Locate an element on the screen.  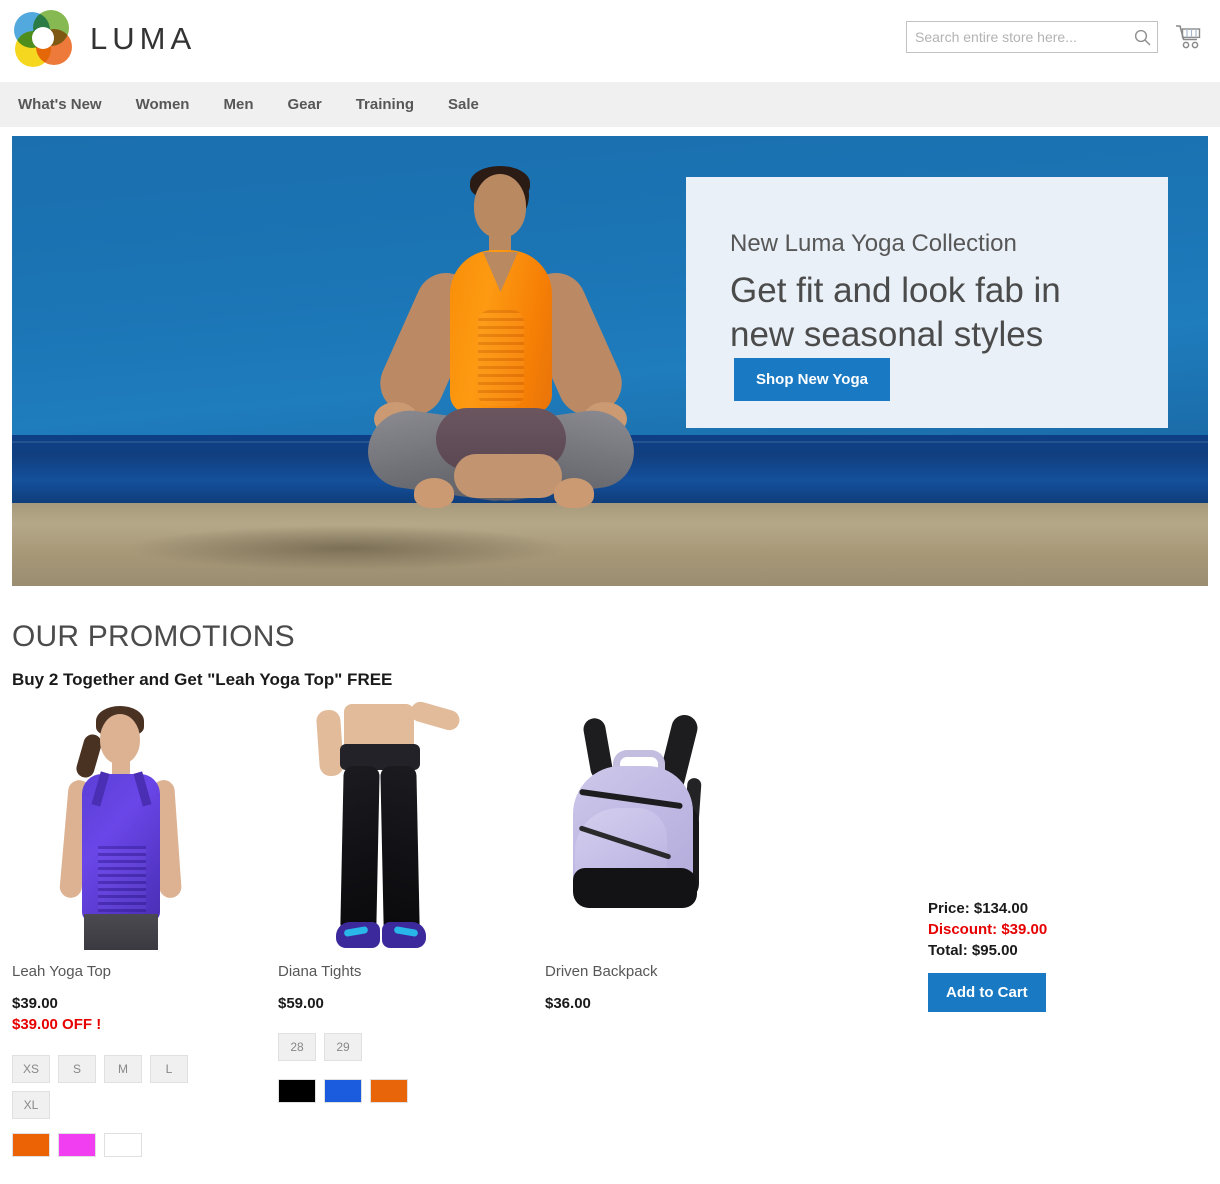
color-swatches-diana is located at coordinates (343, 1091).